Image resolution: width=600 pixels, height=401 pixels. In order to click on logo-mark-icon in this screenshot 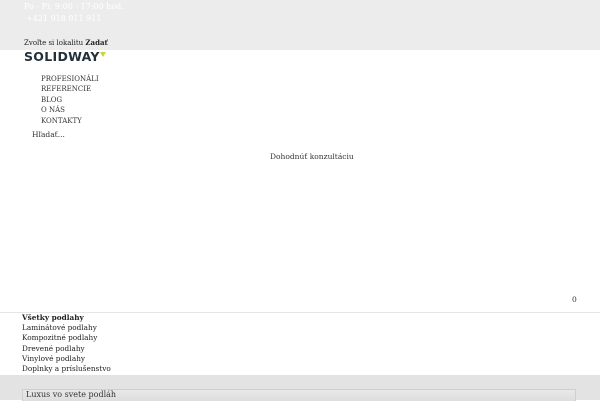, I will do `click(102, 54)`.